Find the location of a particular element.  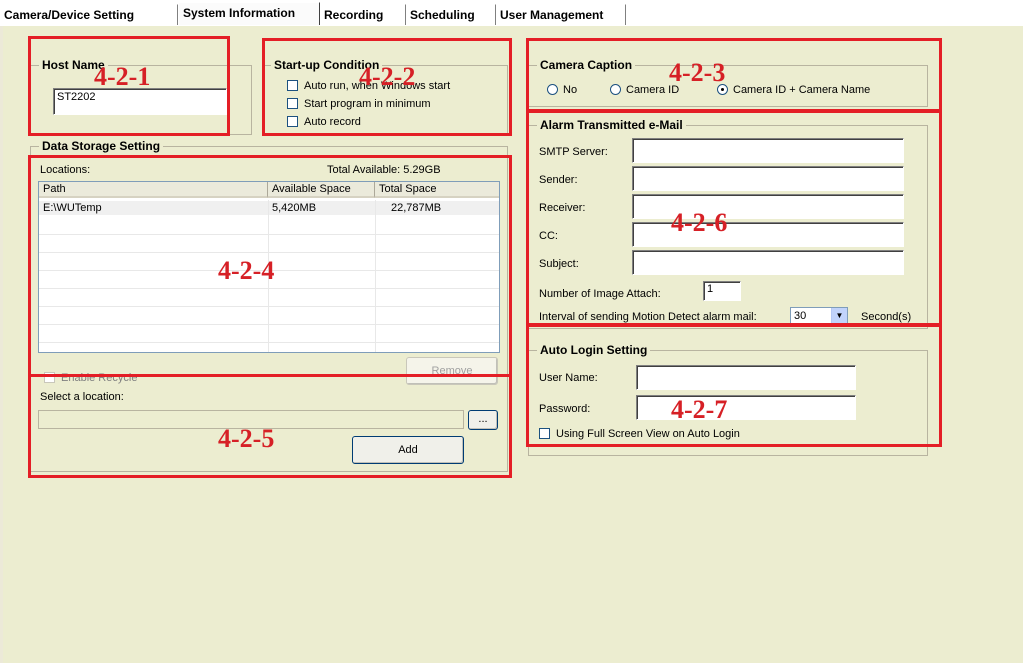

annotation-label-4-2-6: 4-2-6 is located at coordinates (699, 222).